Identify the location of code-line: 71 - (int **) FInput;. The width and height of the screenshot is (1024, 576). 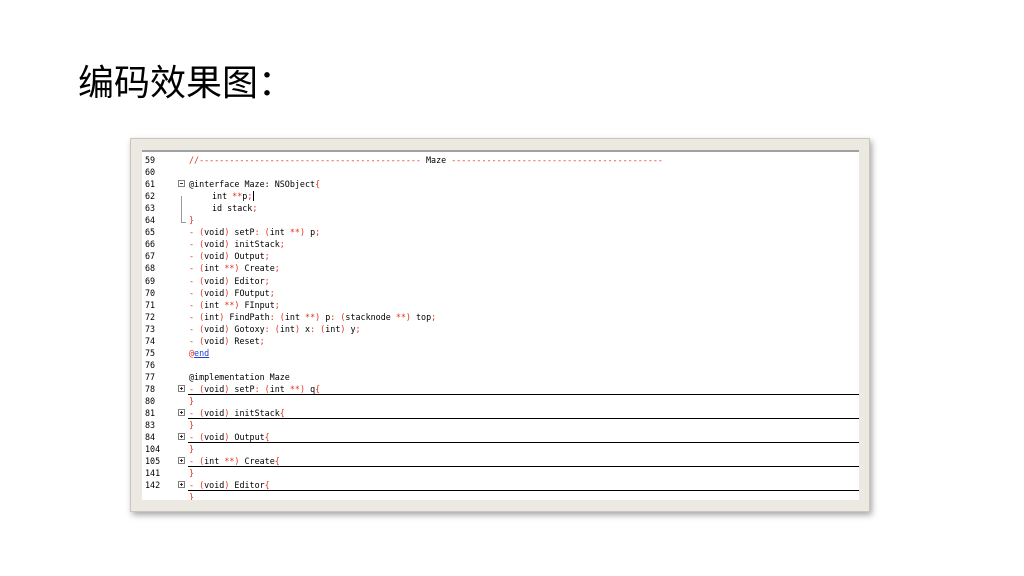
(500, 305).